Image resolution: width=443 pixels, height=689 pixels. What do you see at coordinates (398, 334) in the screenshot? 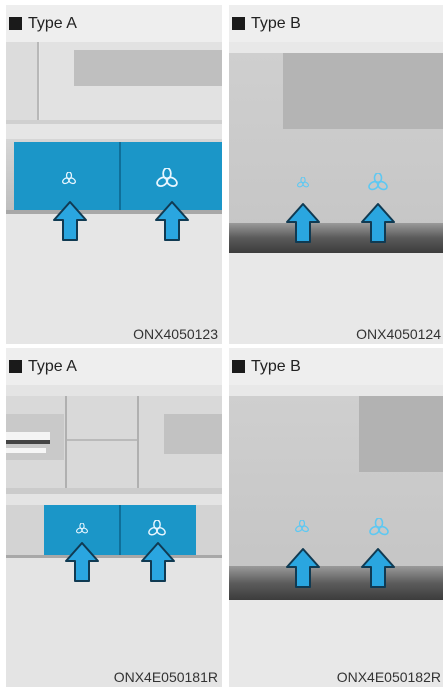
I see `image-code: ONX4050124` at bounding box center [398, 334].